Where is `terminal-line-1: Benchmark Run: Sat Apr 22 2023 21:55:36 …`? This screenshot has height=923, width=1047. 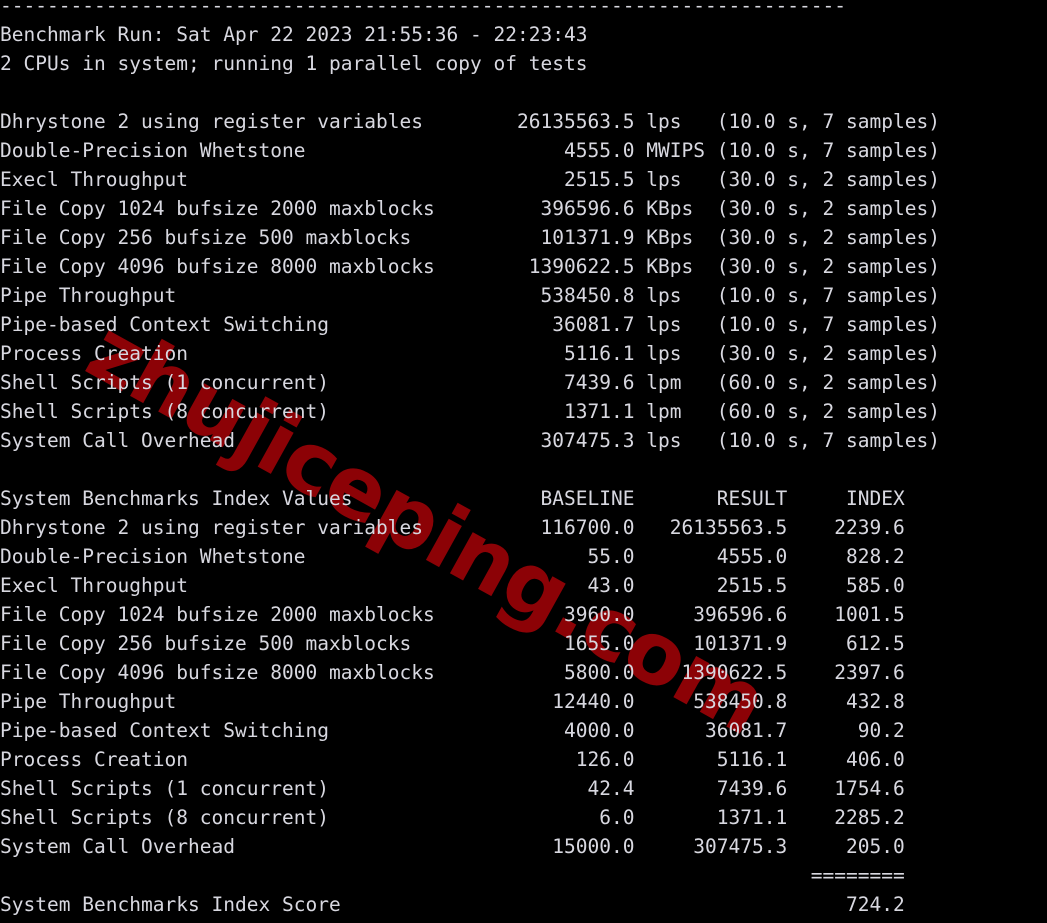 terminal-line-1: Benchmark Run: Sat Apr 22 2023 21:55:36 … is located at coordinates (294, 34).